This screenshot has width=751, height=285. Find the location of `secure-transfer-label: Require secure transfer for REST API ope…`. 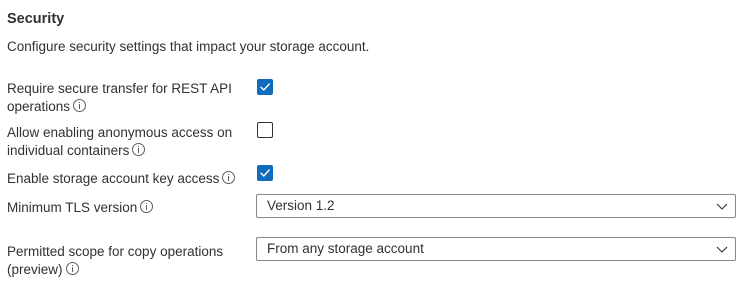

secure-transfer-label: Require secure transfer for REST API ope… is located at coordinates (124, 98).